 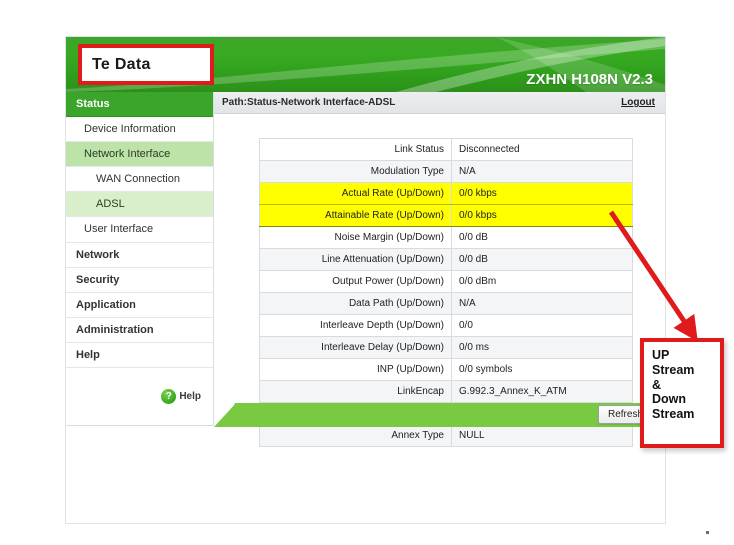 I want to click on row-label: Data Path (Up/Down), so click(x=355, y=303).